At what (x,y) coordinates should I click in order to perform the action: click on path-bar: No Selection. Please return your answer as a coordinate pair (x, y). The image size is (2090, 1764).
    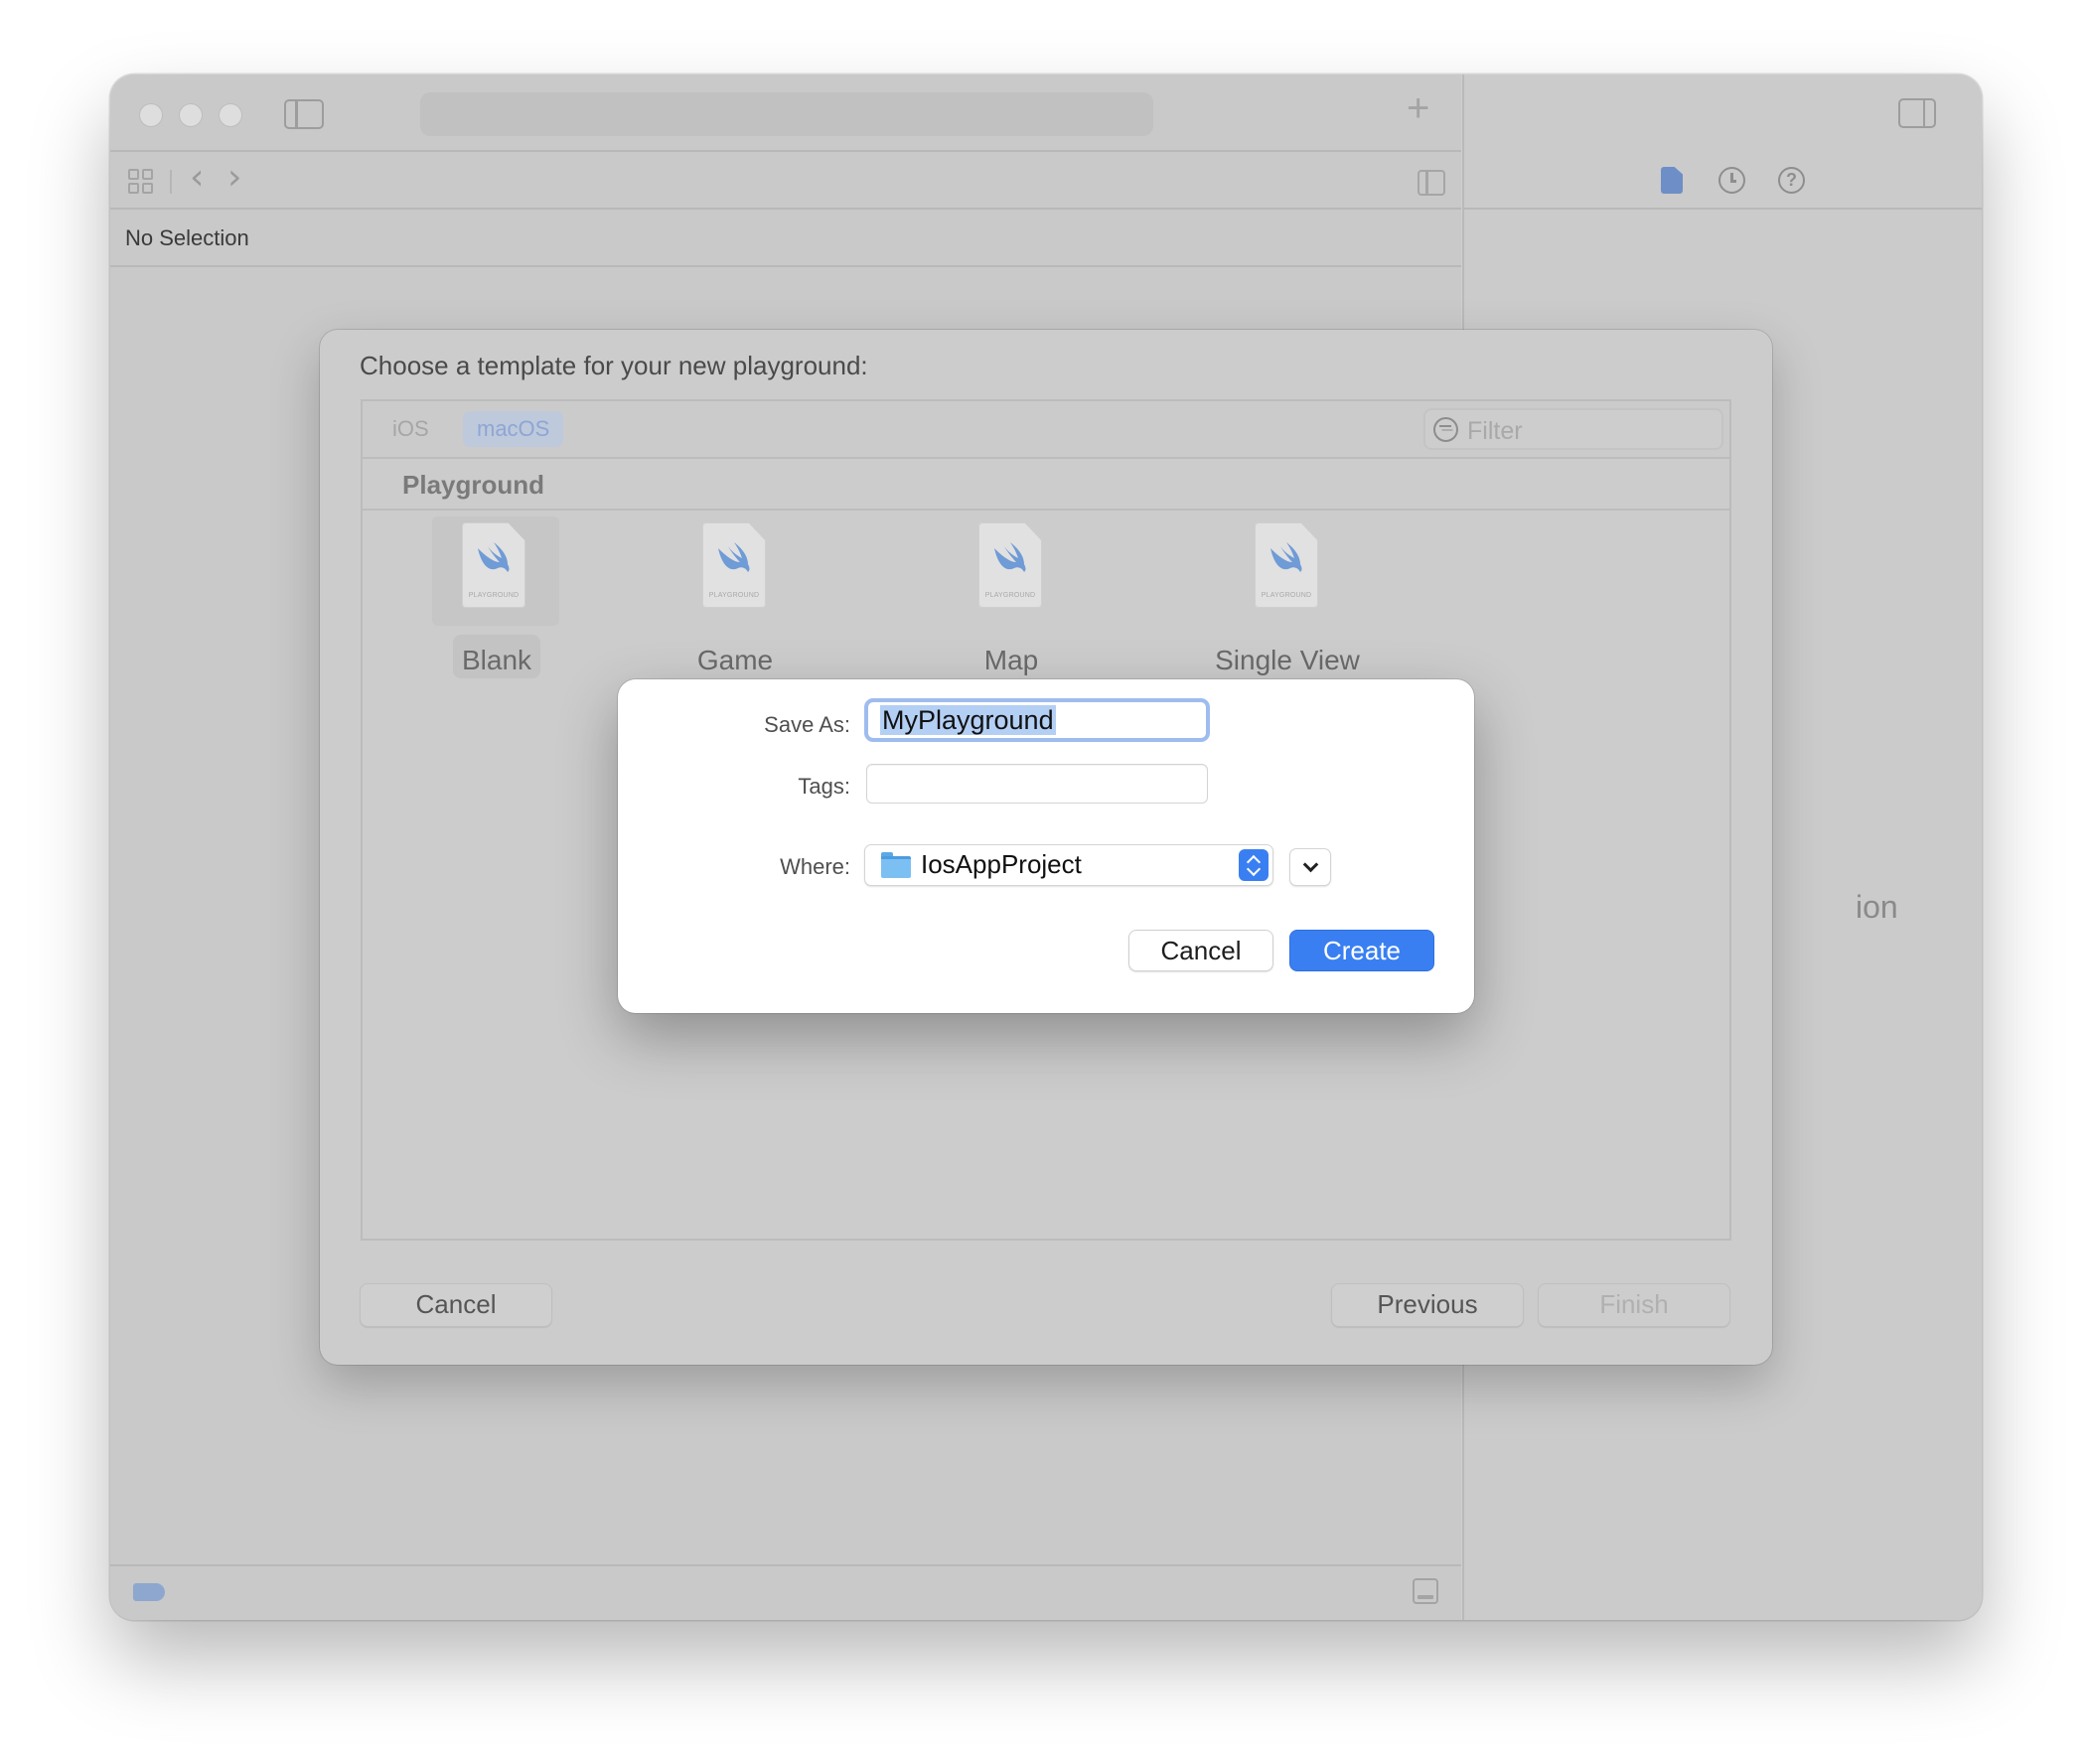
    Looking at the image, I should click on (785, 239).